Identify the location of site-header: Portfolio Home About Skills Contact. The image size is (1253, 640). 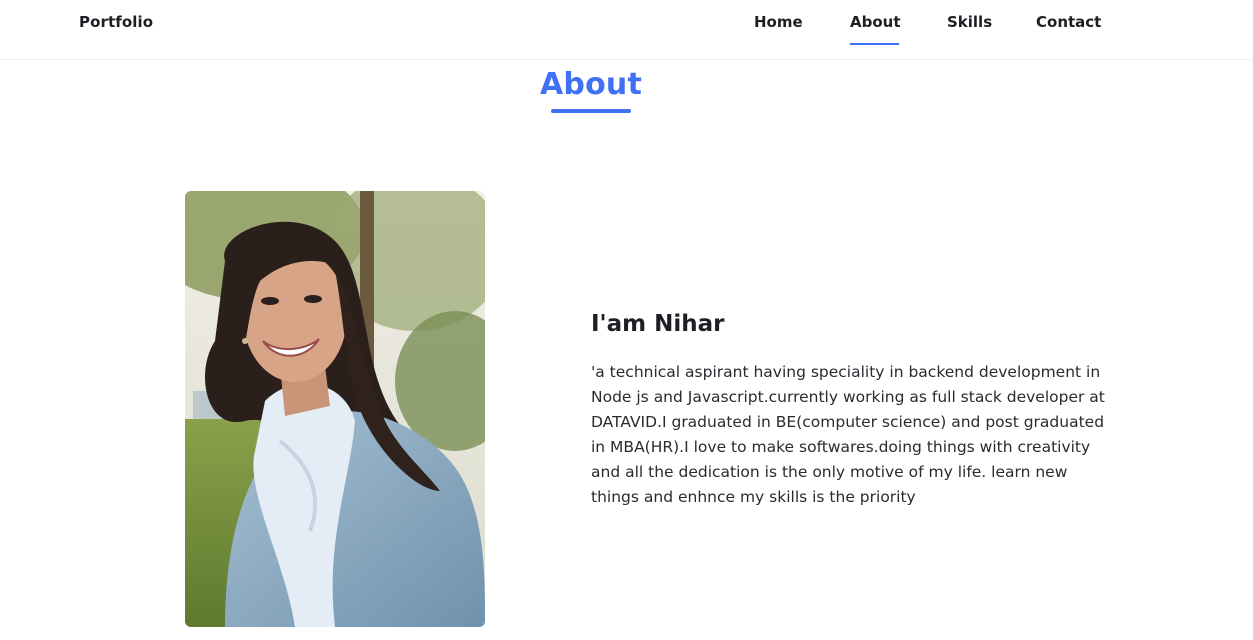
(626, 30).